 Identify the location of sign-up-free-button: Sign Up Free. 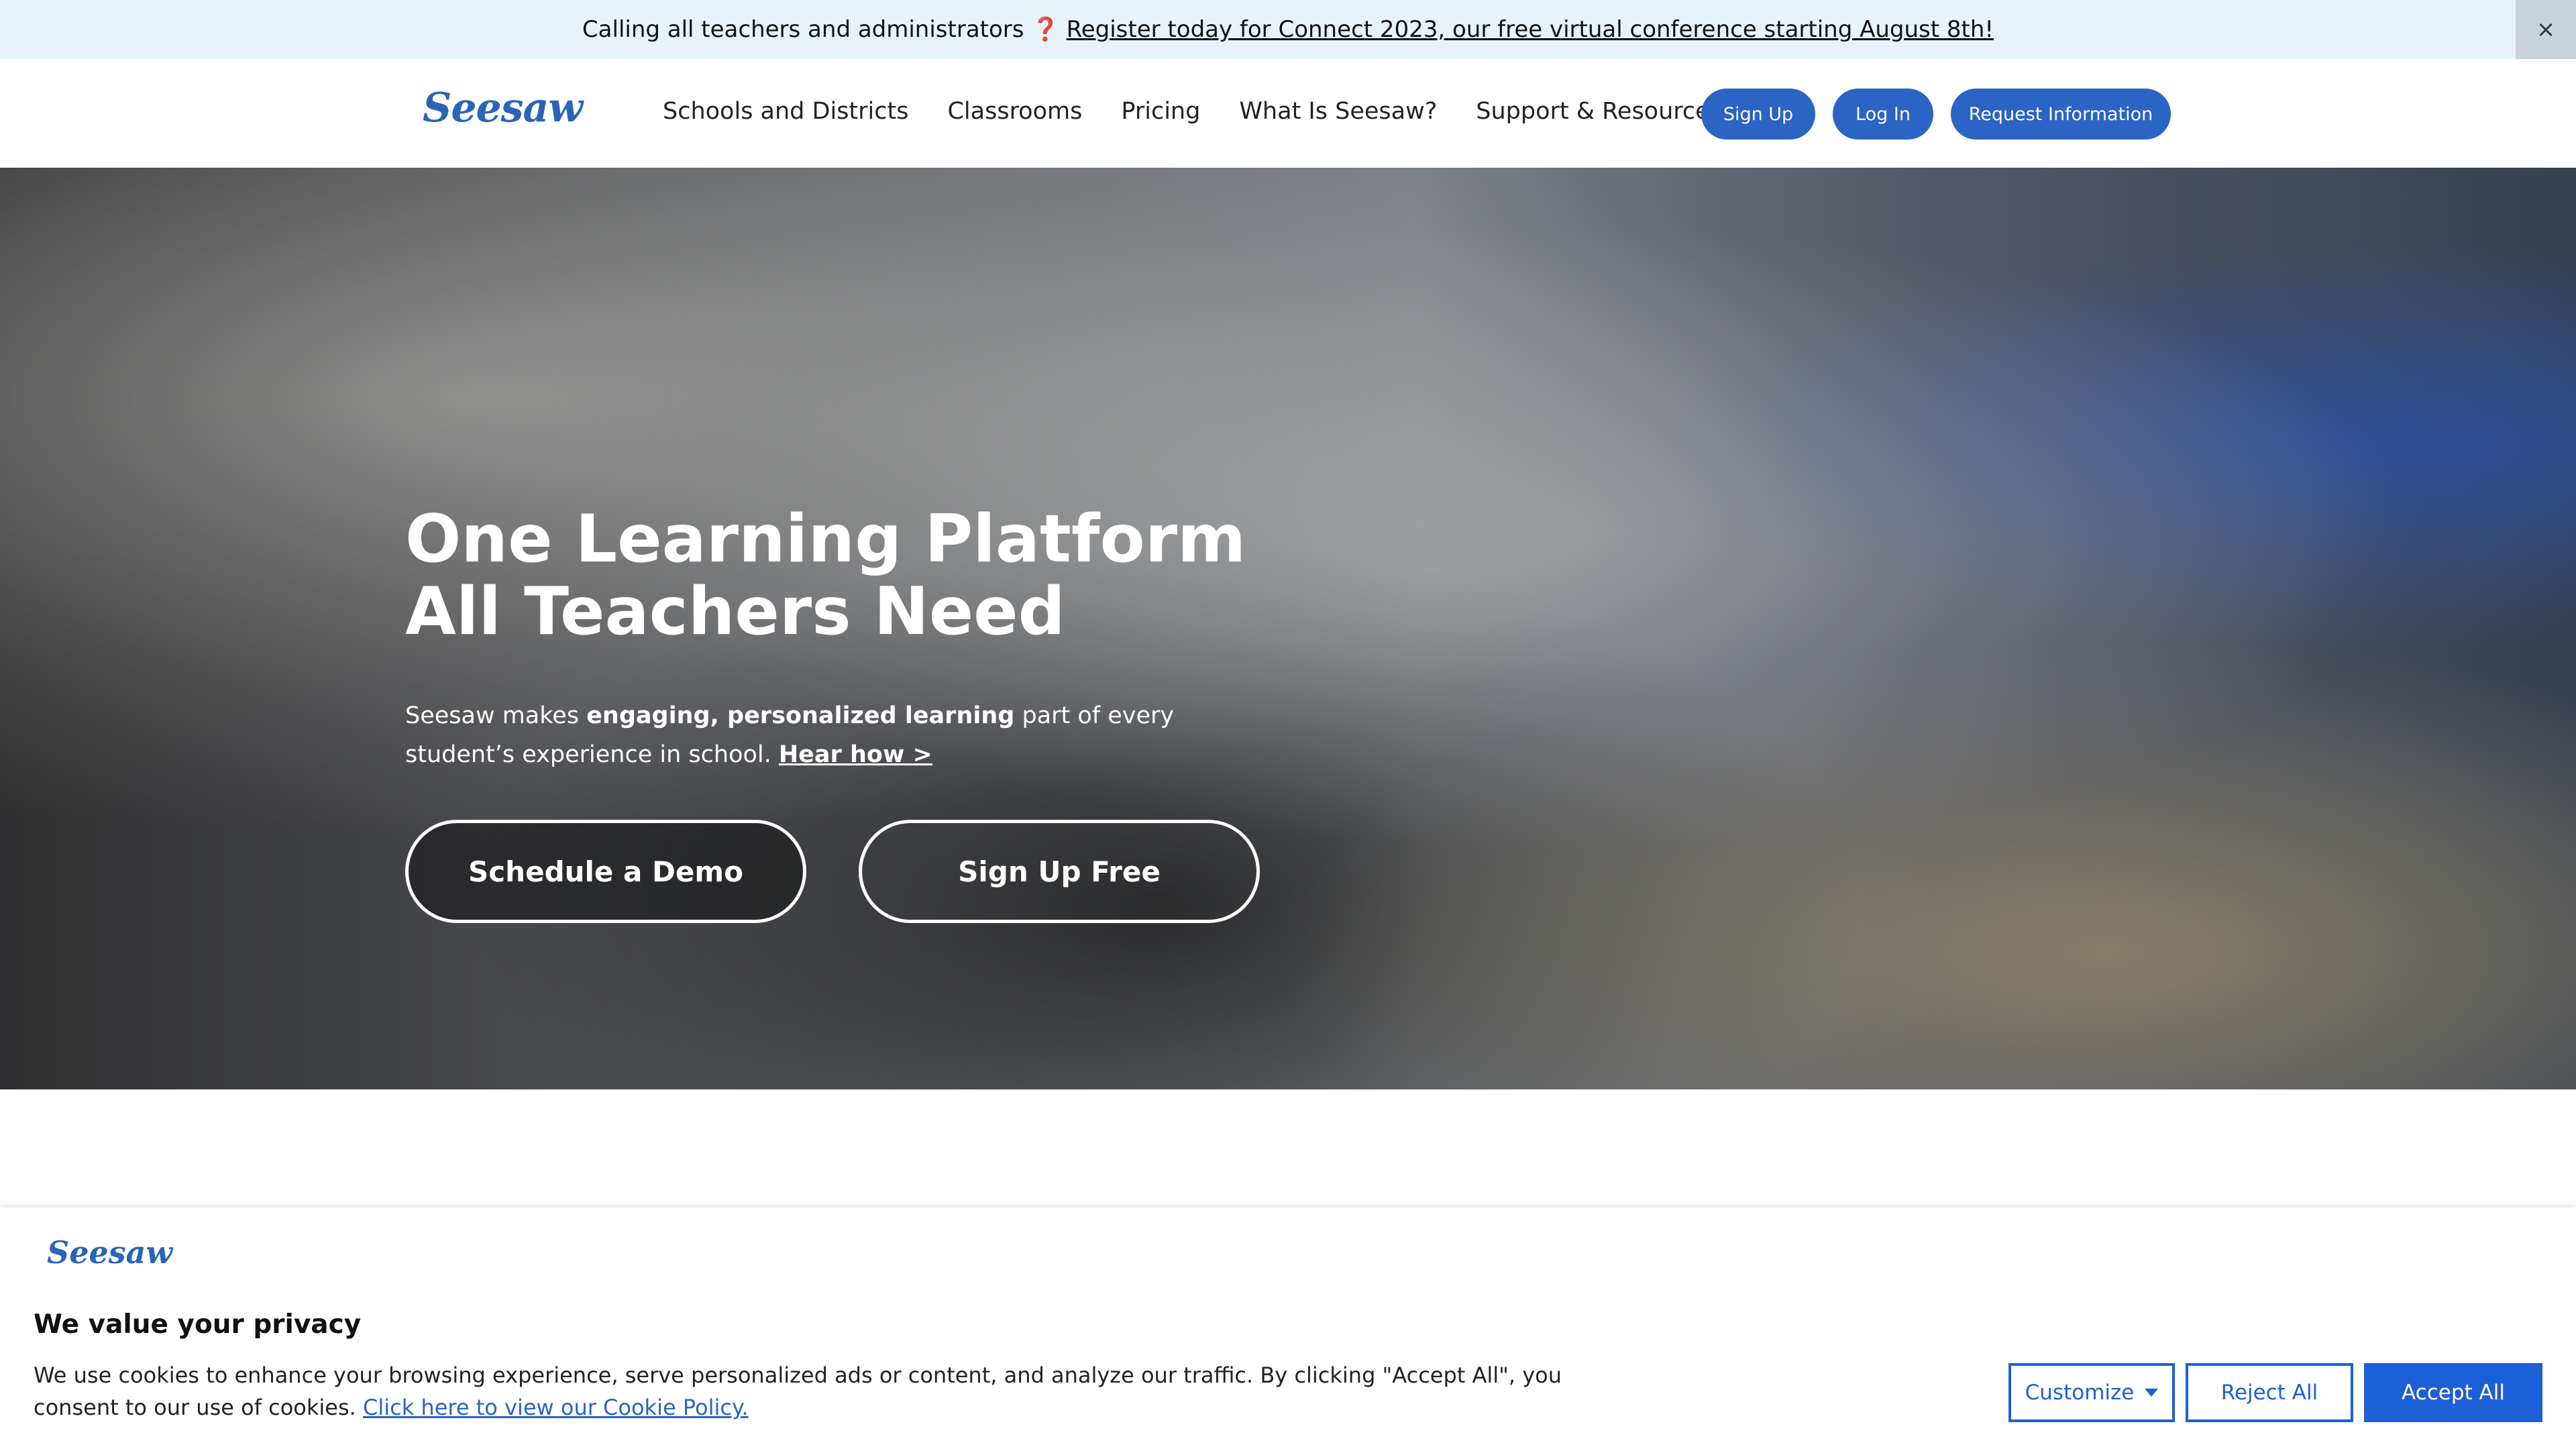
(1059, 871).